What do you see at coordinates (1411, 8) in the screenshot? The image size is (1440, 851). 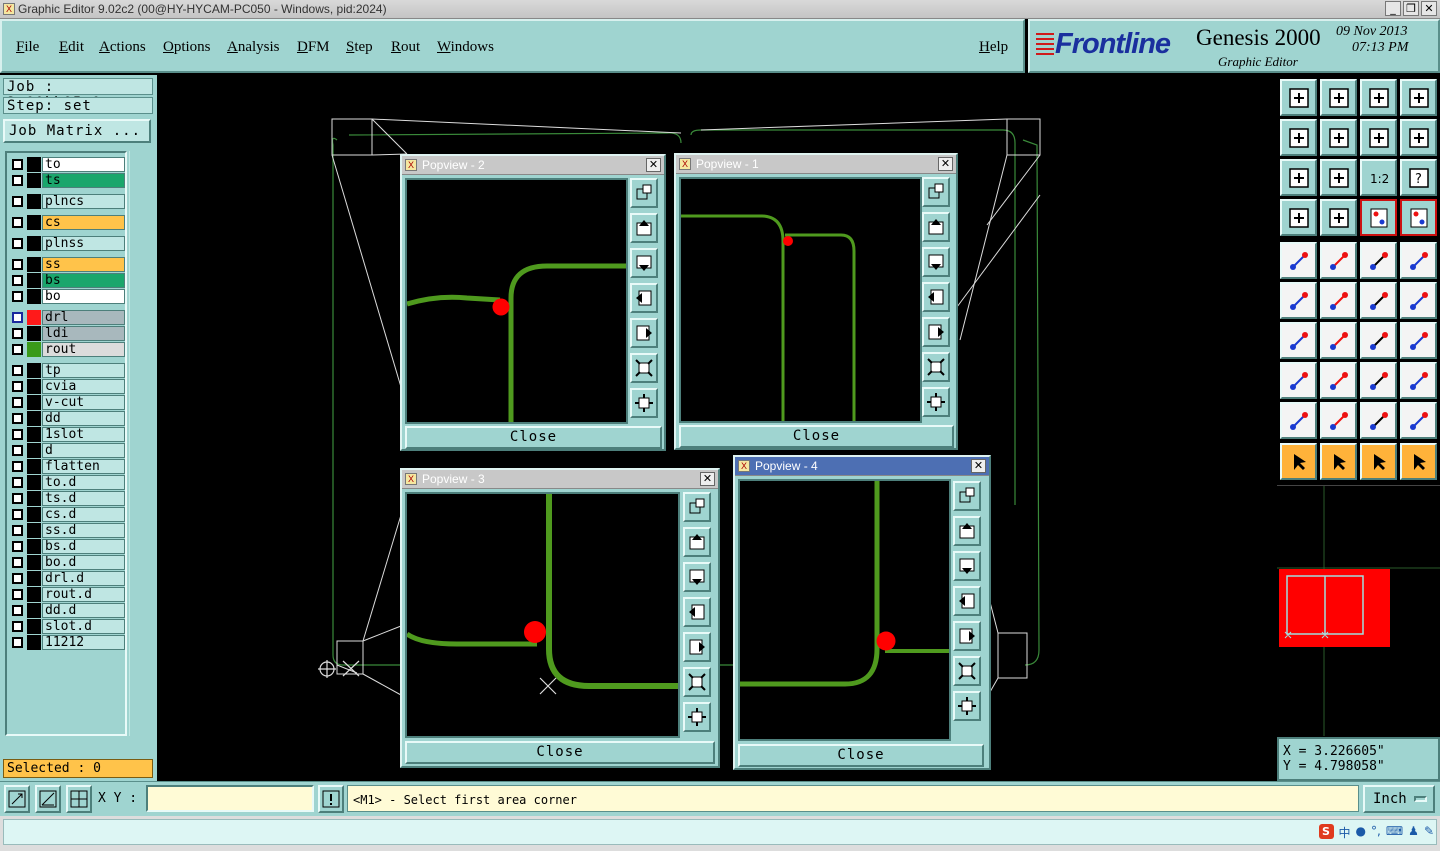 I see `restore-icon: ❐` at bounding box center [1411, 8].